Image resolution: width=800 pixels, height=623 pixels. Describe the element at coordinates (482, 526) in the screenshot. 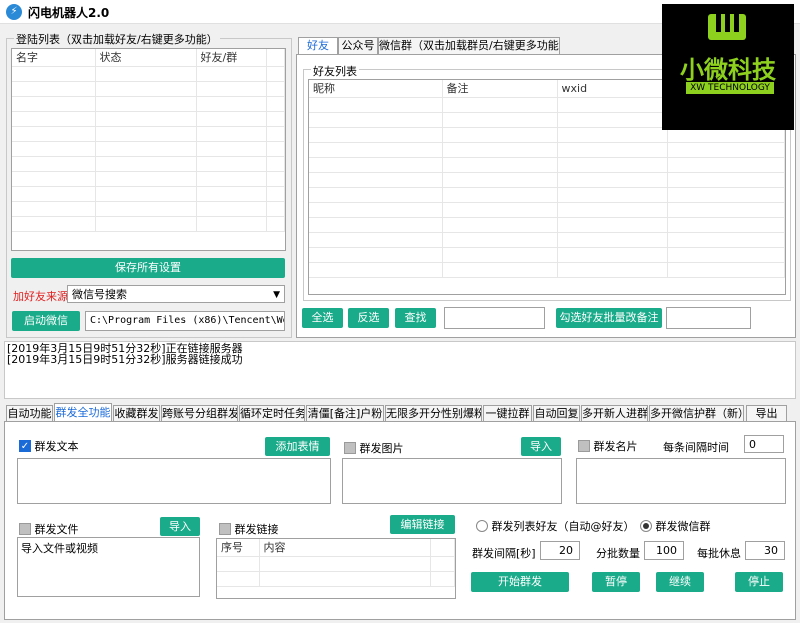

I see `radio-icon` at that location.